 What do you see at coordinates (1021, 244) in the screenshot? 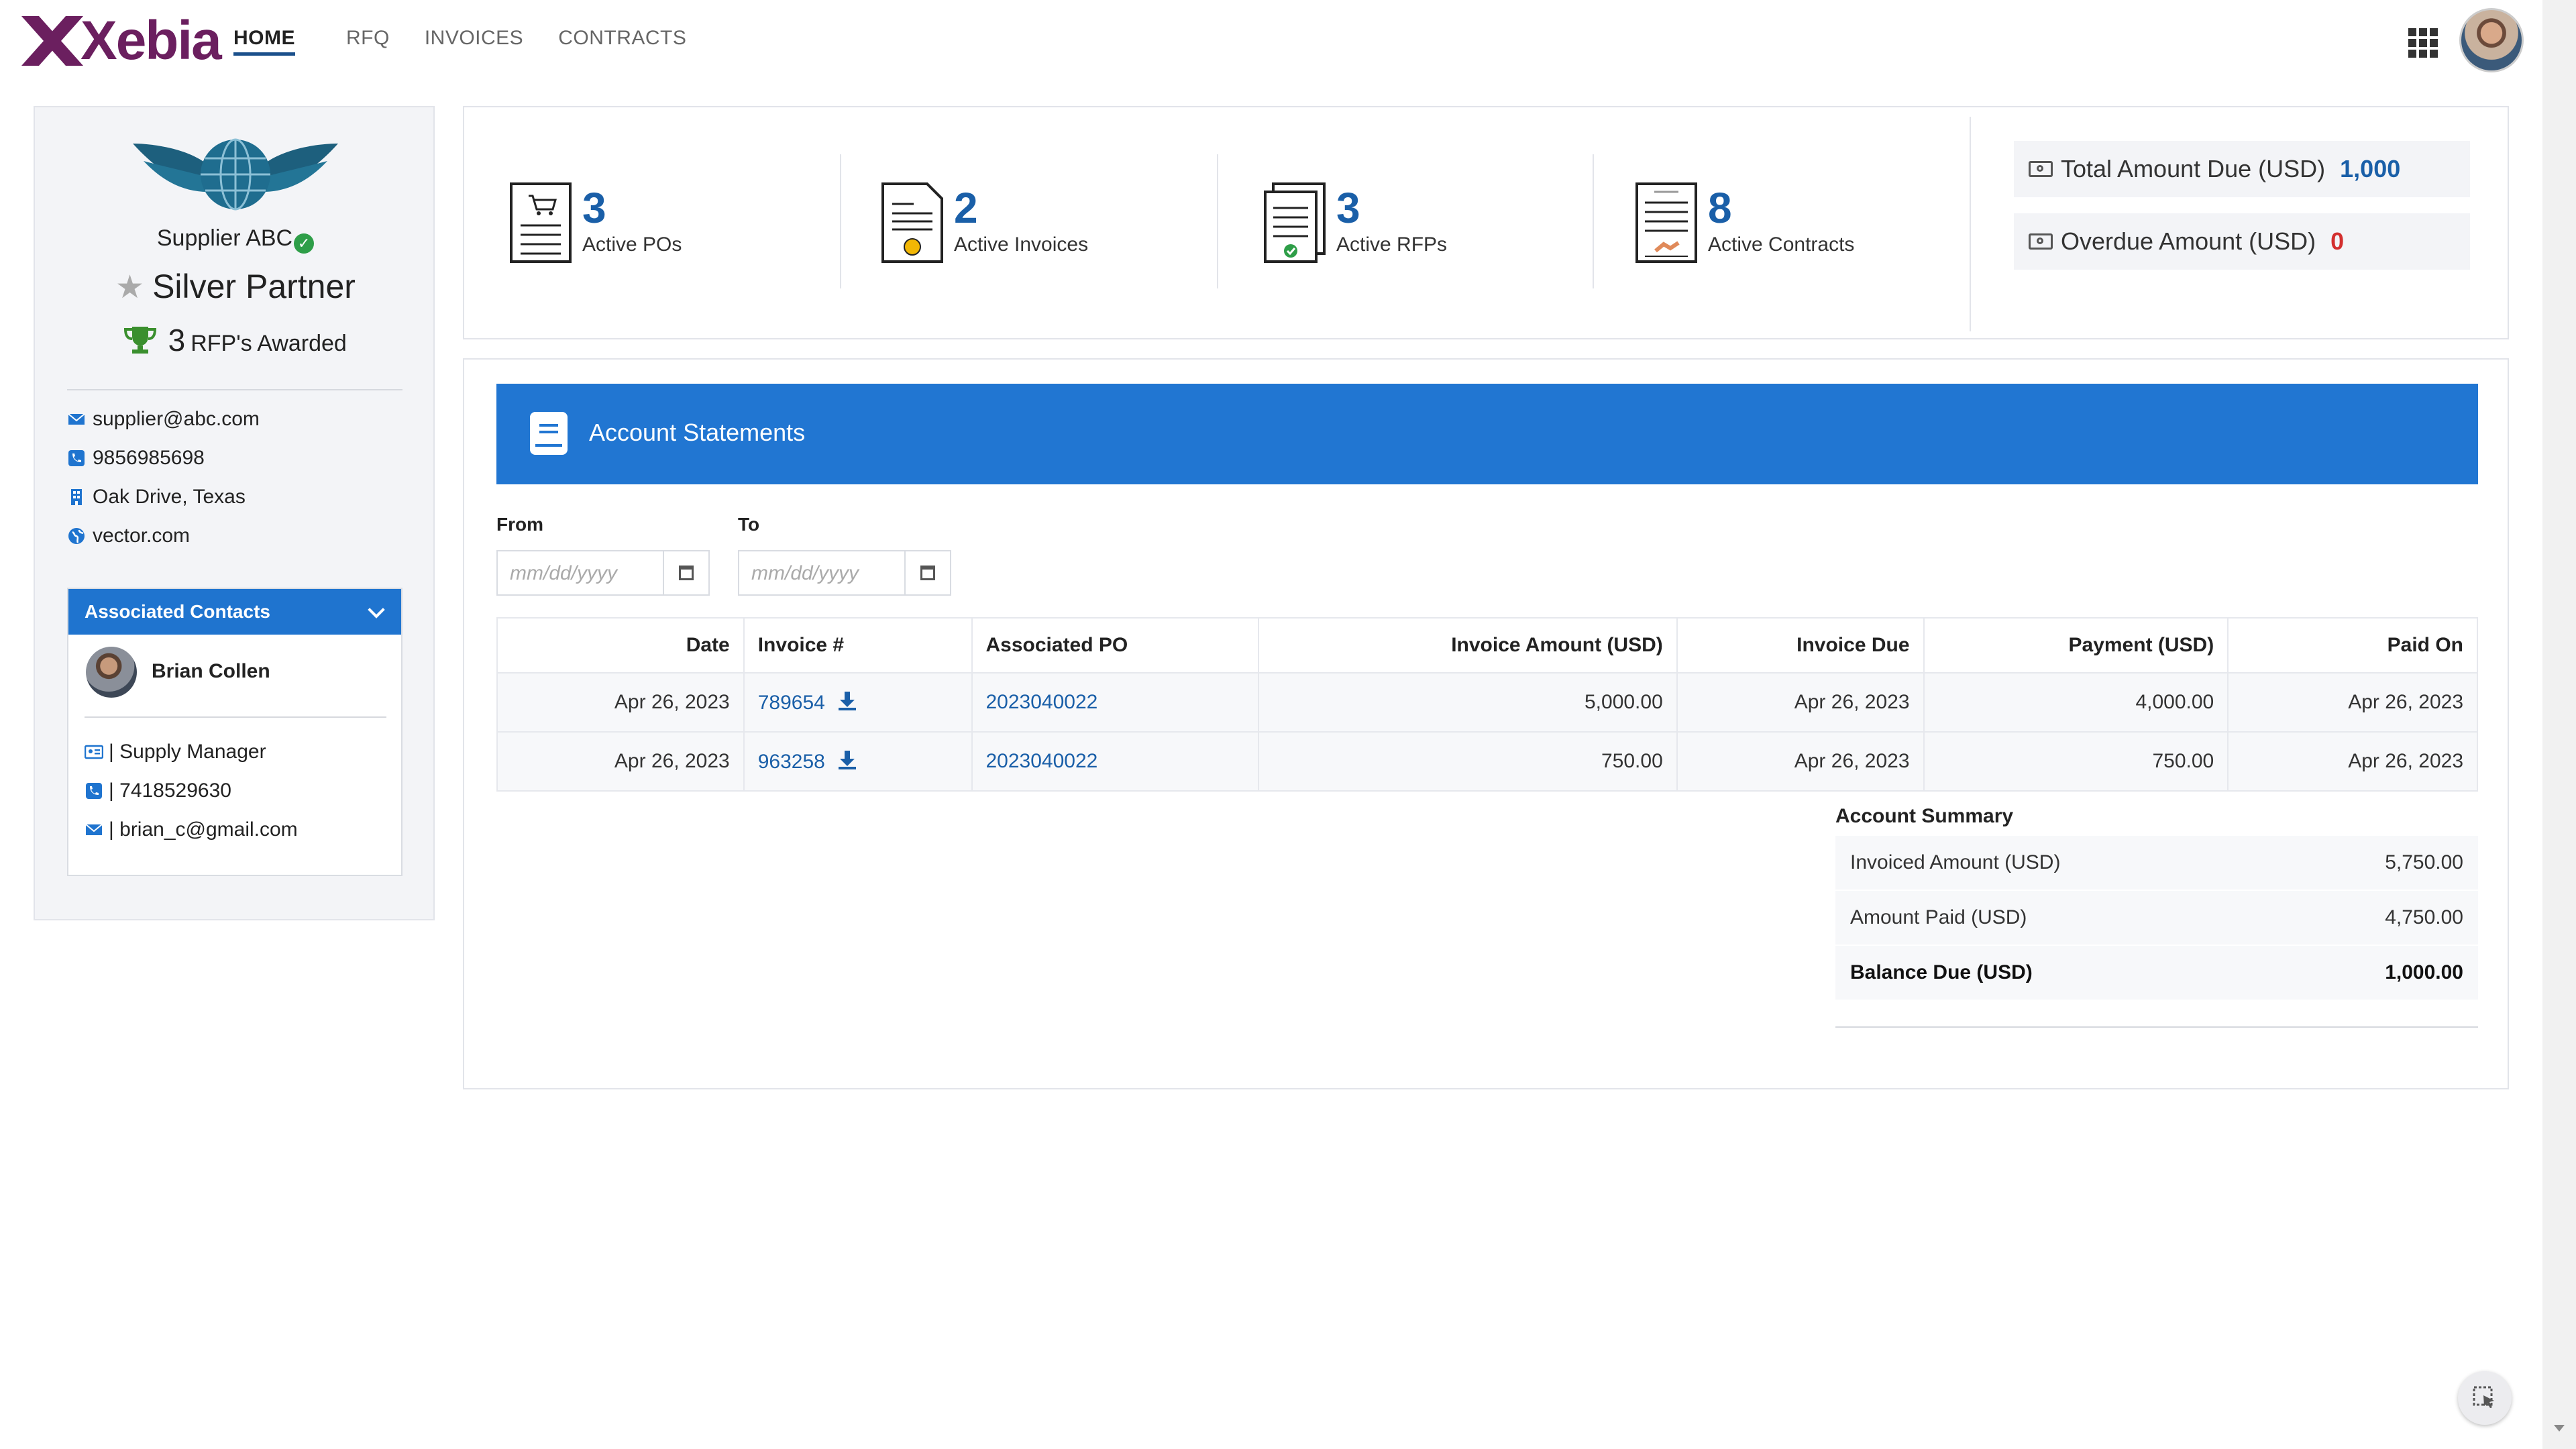
I see `active-invoices-label: Active Invoices` at bounding box center [1021, 244].